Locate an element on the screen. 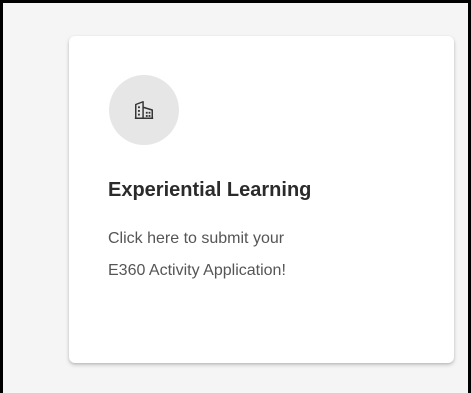  icon-badge is located at coordinates (144, 110).